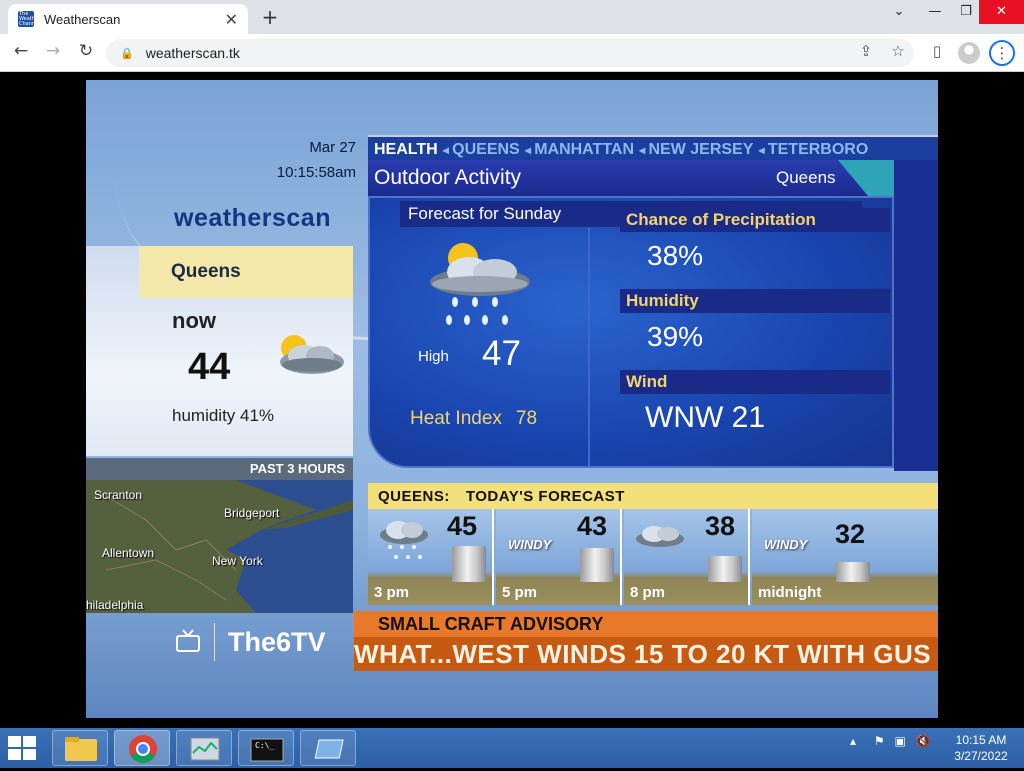 The width and height of the screenshot is (1024, 771). I want to click on share-icon: ⇪, so click(866, 53).